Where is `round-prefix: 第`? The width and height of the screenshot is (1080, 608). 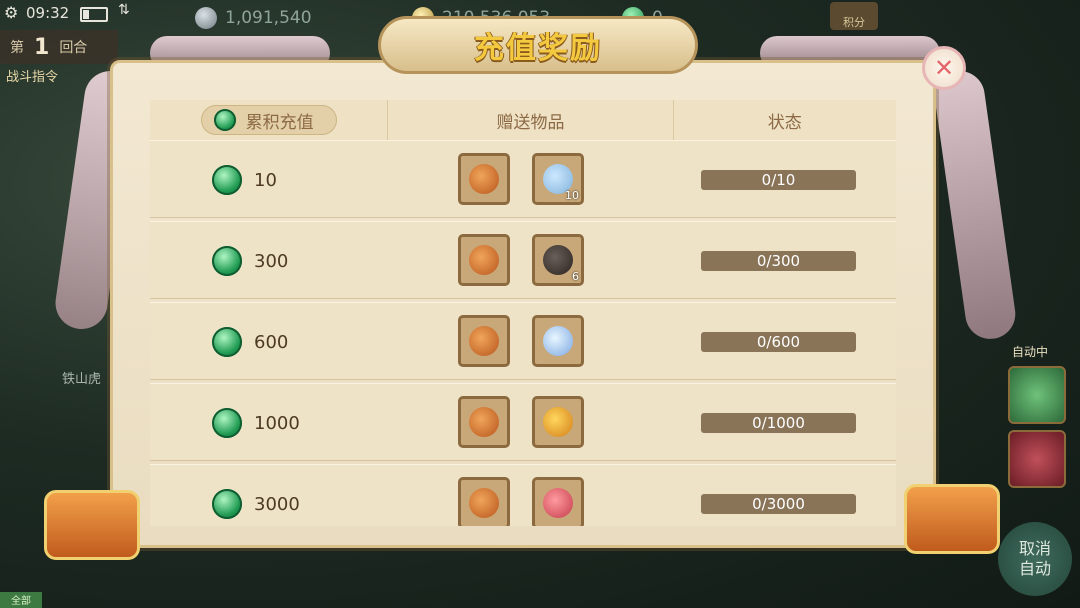
round-prefix: 第 is located at coordinates (17, 48).